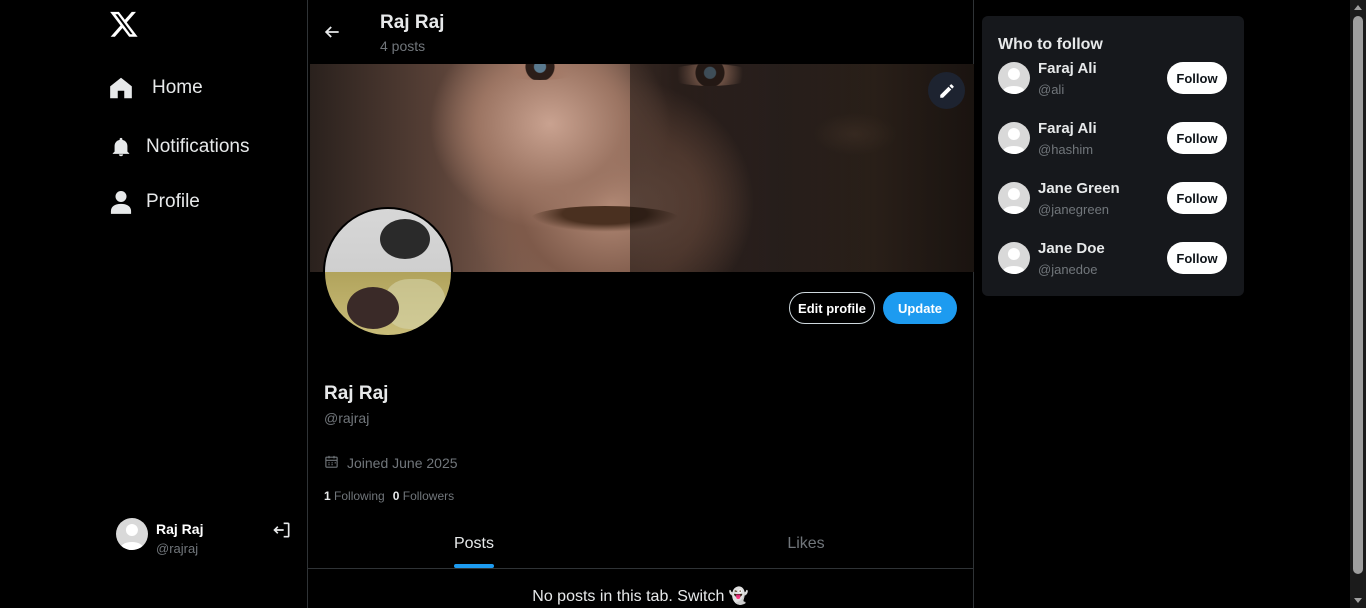 Image resolution: width=1366 pixels, height=608 pixels. What do you see at coordinates (331, 463) in the screenshot?
I see `calendar-icon` at bounding box center [331, 463].